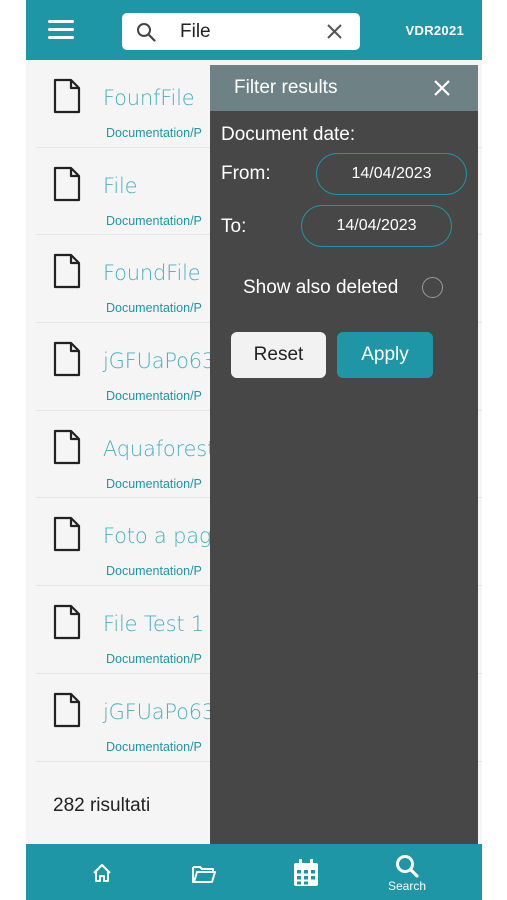  What do you see at coordinates (432, 287) in the screenshot?
I see `show-deleted-radio` at bounding box center [432, 287].